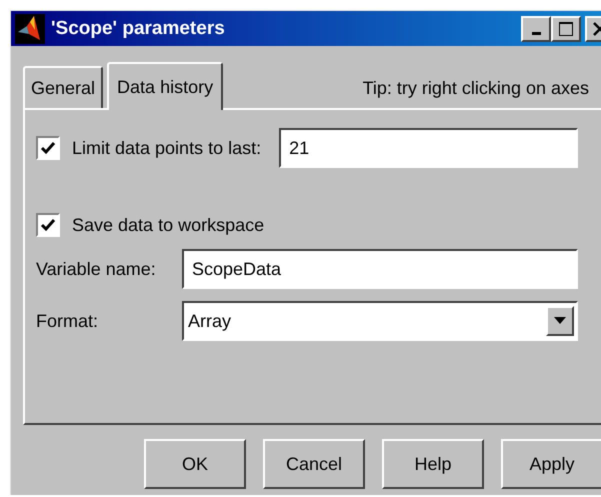 This screenshot has height=497, width=601. I want to click on dialog-button: OK, so click(195, 464).